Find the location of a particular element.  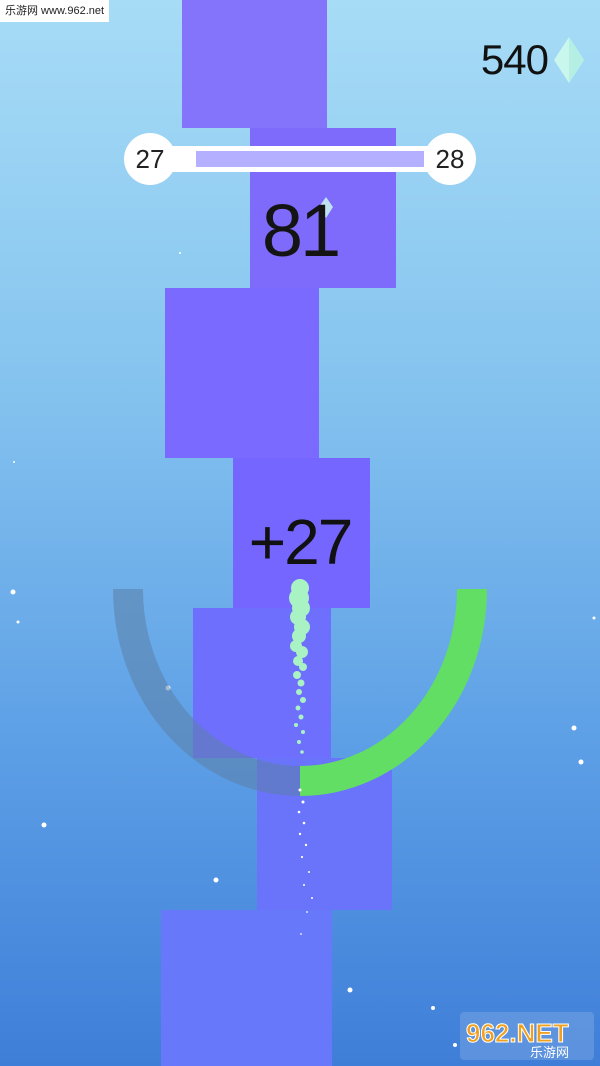

next-level-badge: 28 is located at coordinates (450, 159).